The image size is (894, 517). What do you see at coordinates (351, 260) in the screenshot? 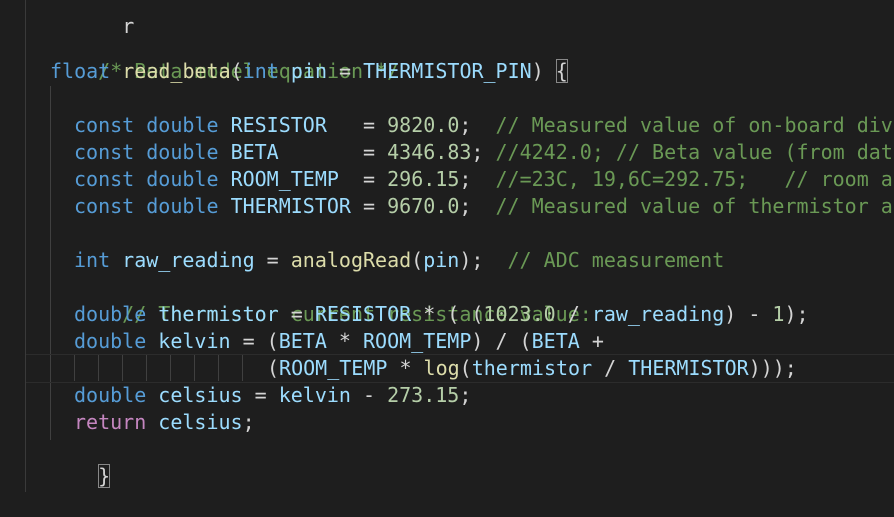
I see `function-call: analogRead` at bounding box center [351, 260].